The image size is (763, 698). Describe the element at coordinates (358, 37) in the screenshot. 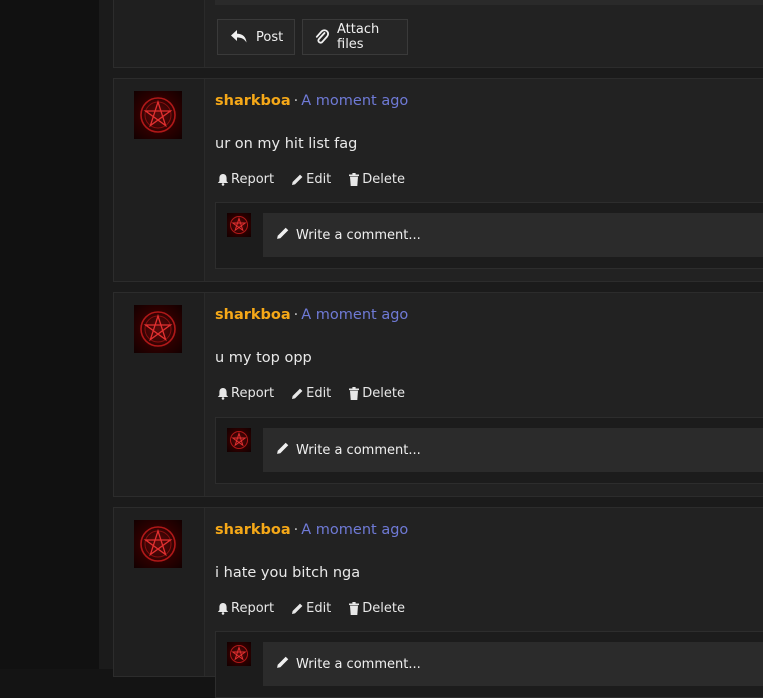

I see `attach-files-label: Attach files` at that location.